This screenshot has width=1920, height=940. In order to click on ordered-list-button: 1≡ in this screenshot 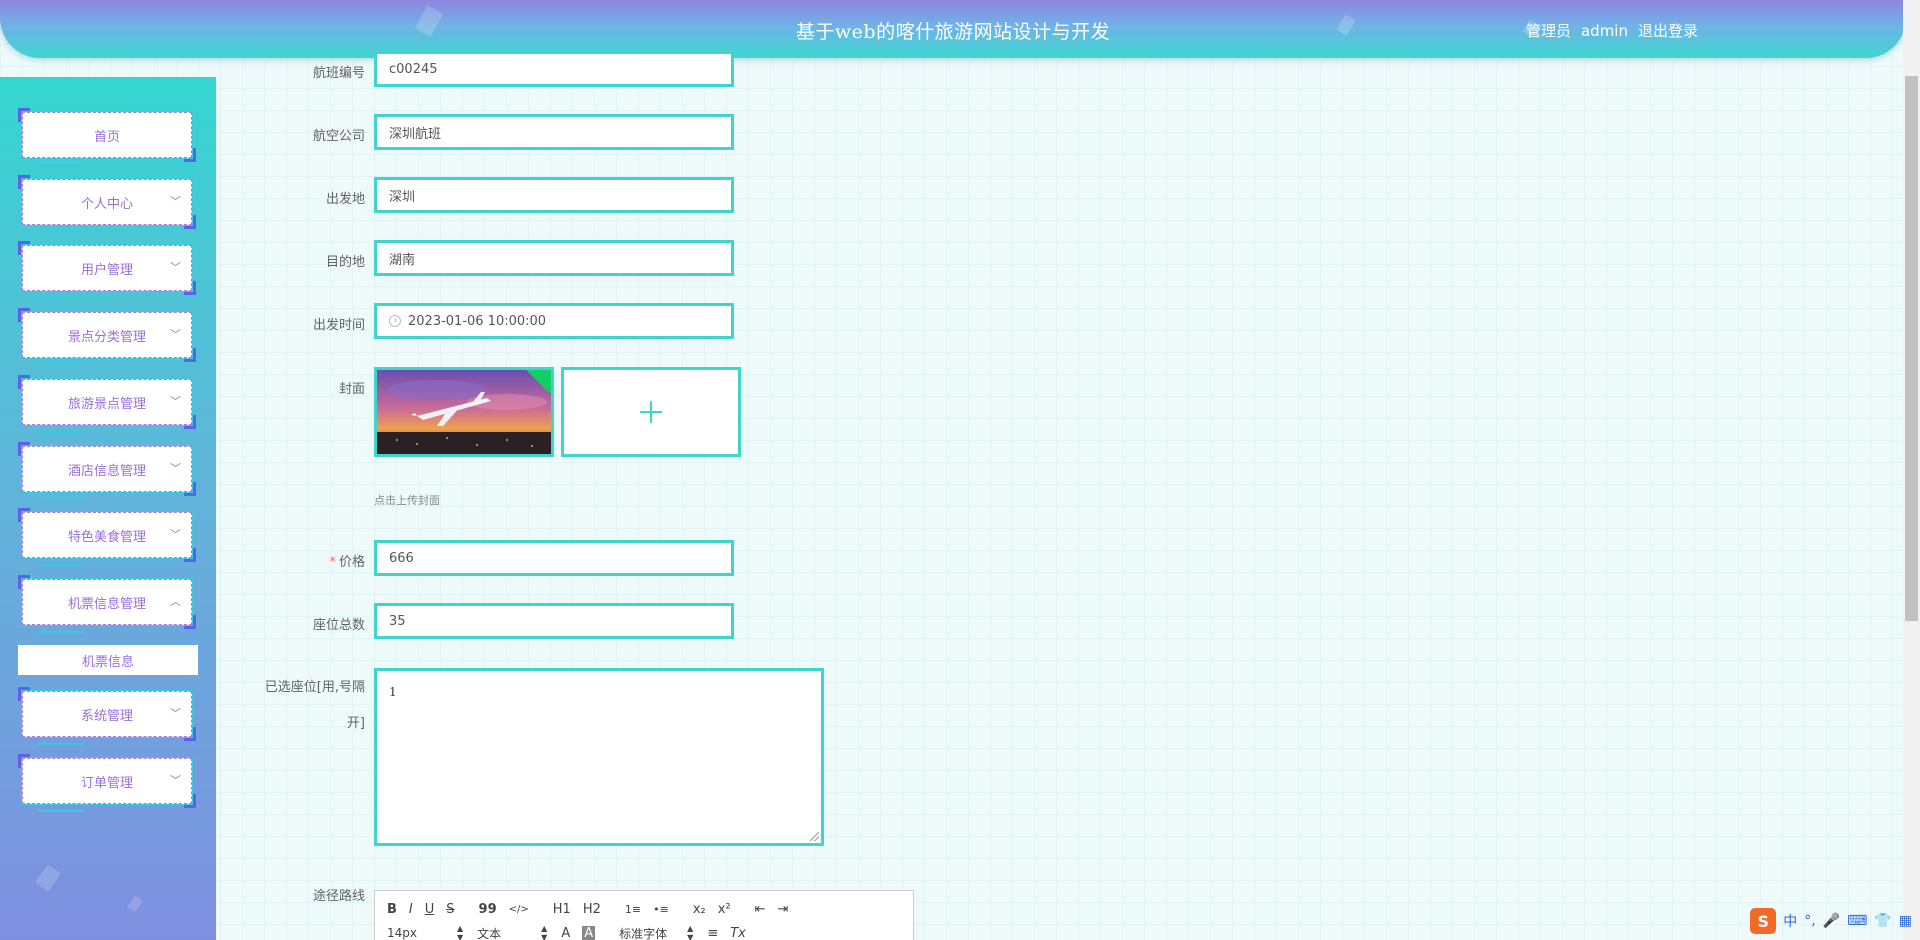, I will do `click(633, 909)`.